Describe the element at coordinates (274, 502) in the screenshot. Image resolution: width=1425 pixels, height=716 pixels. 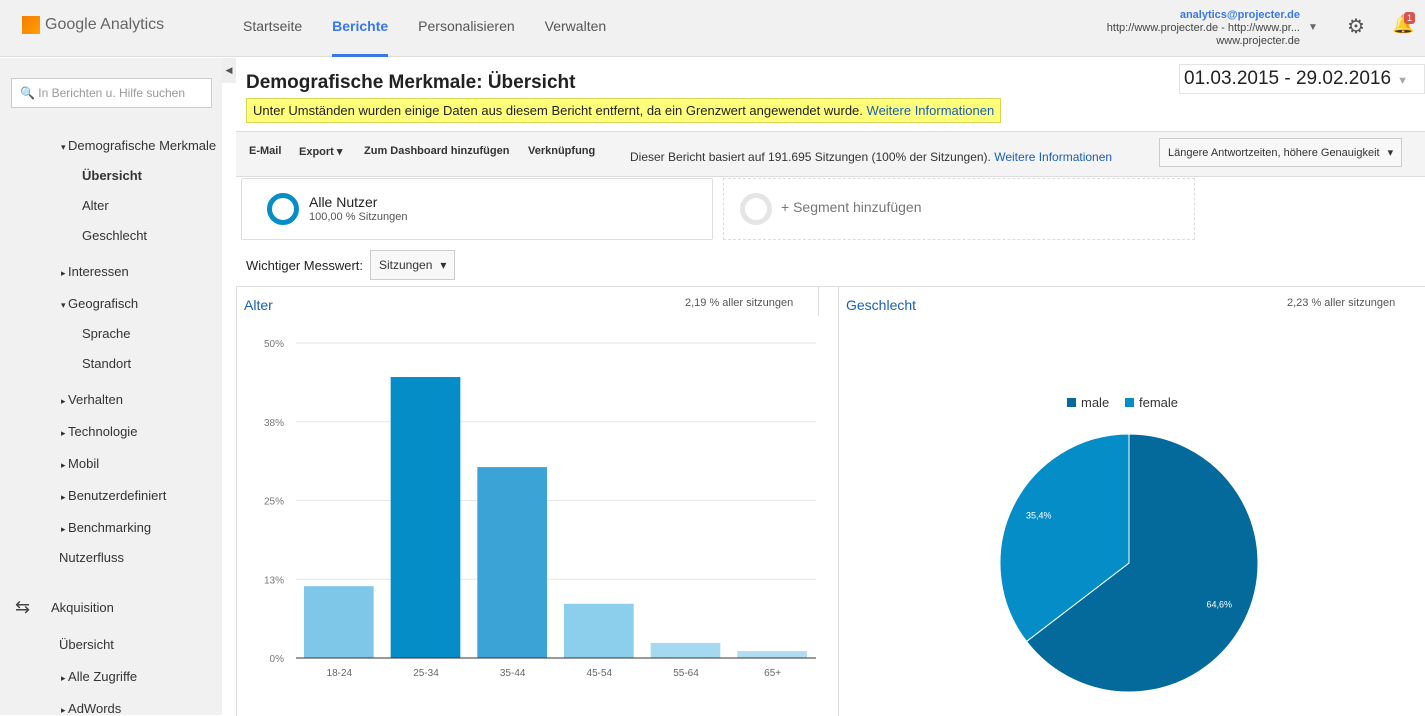
I see `y-tick-label: 25%` at that location.